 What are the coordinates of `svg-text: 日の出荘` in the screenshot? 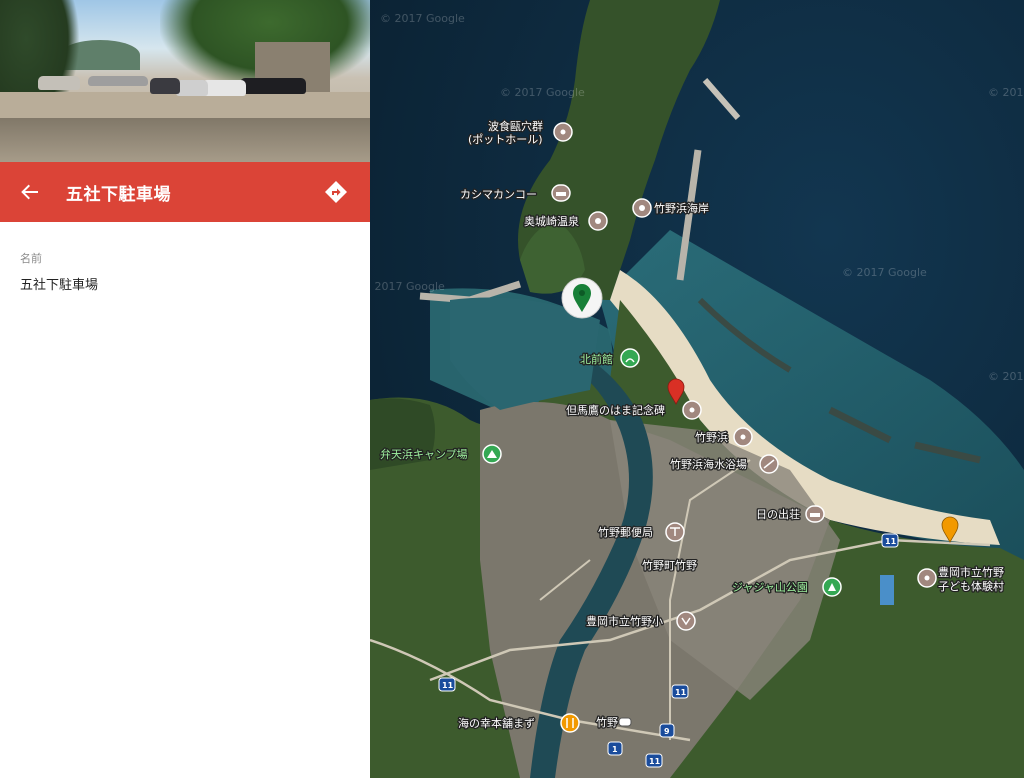 It's located at (778, 514).